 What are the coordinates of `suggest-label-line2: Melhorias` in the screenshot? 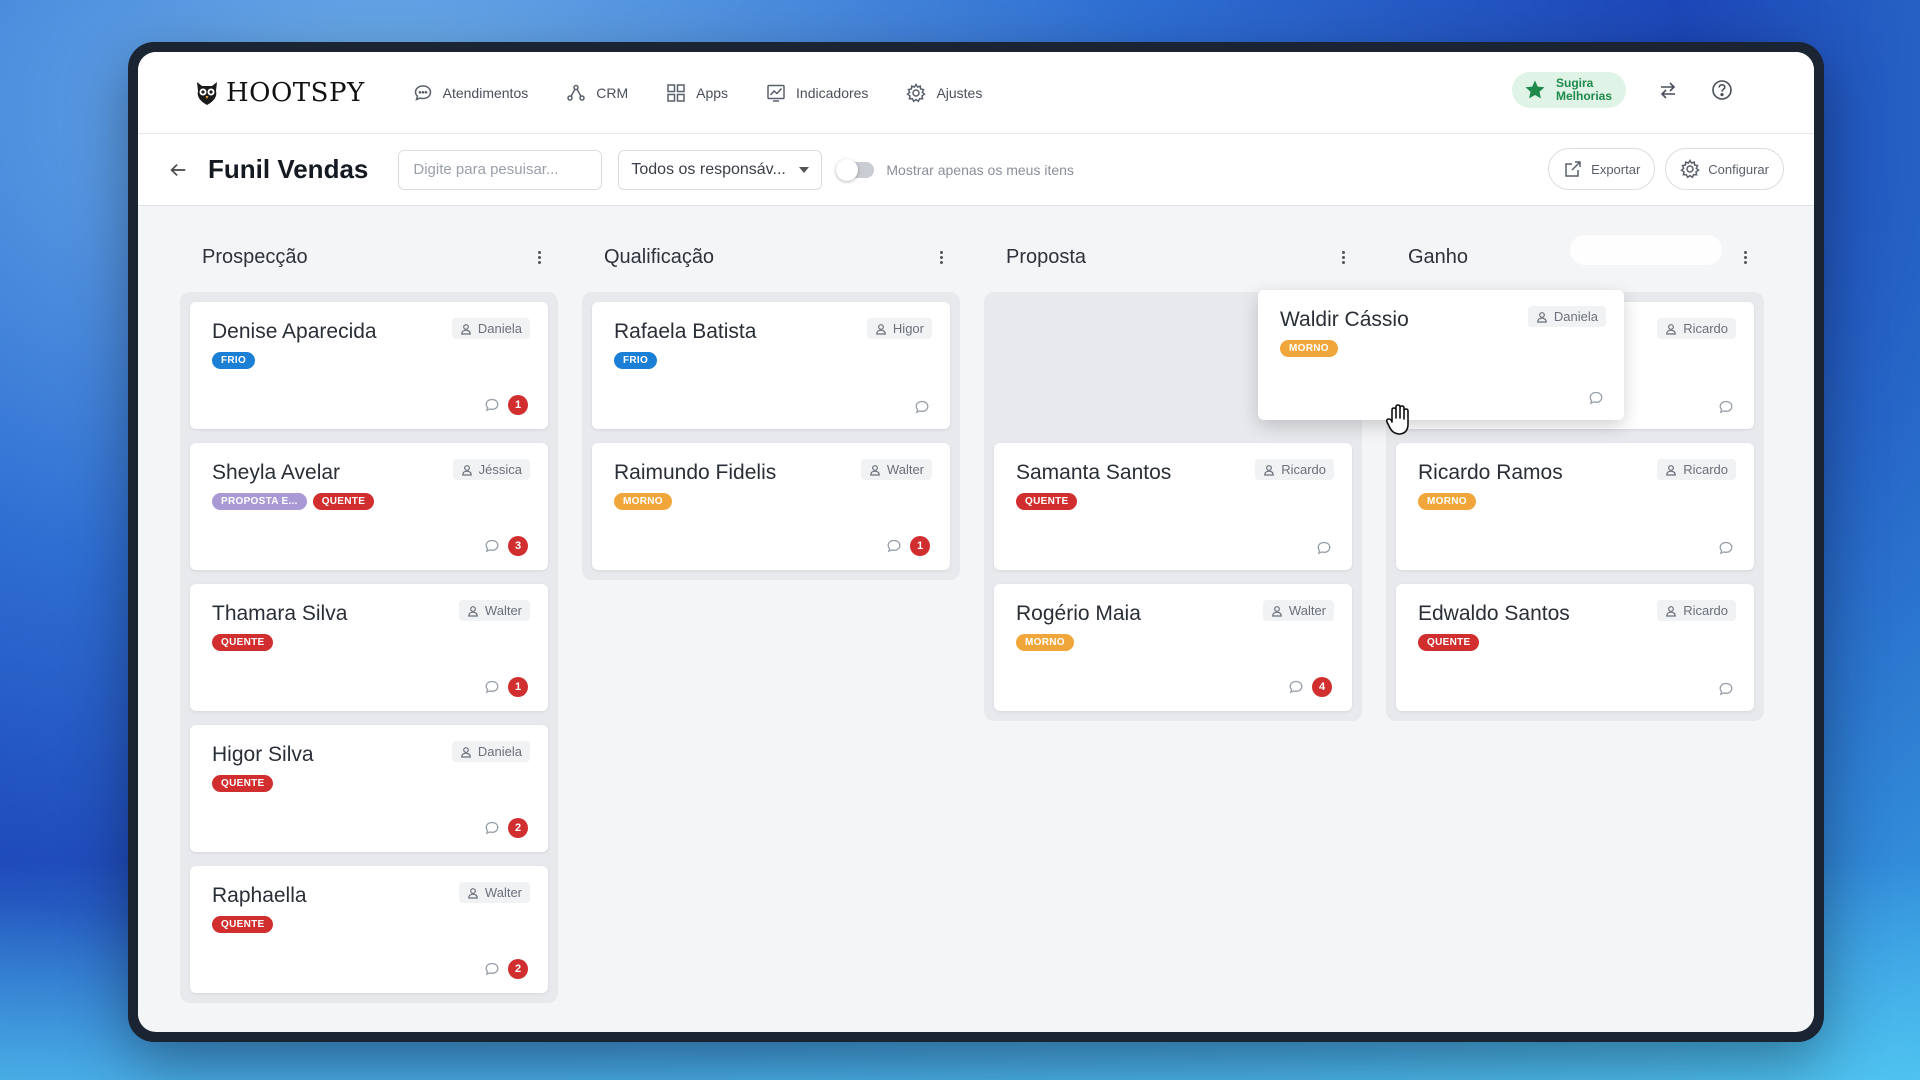 It's located at (1583, 96).